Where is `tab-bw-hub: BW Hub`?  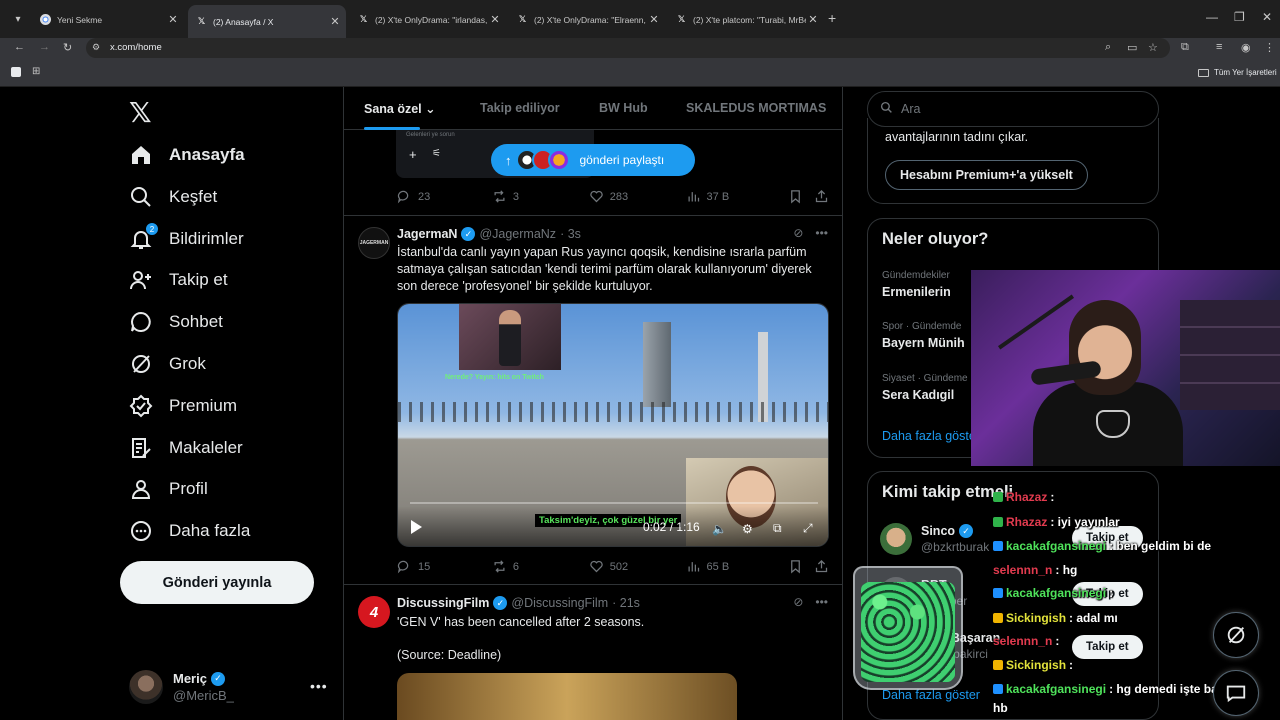 tab-bw-hub: BW Hub is located at coordinates (623, 108).